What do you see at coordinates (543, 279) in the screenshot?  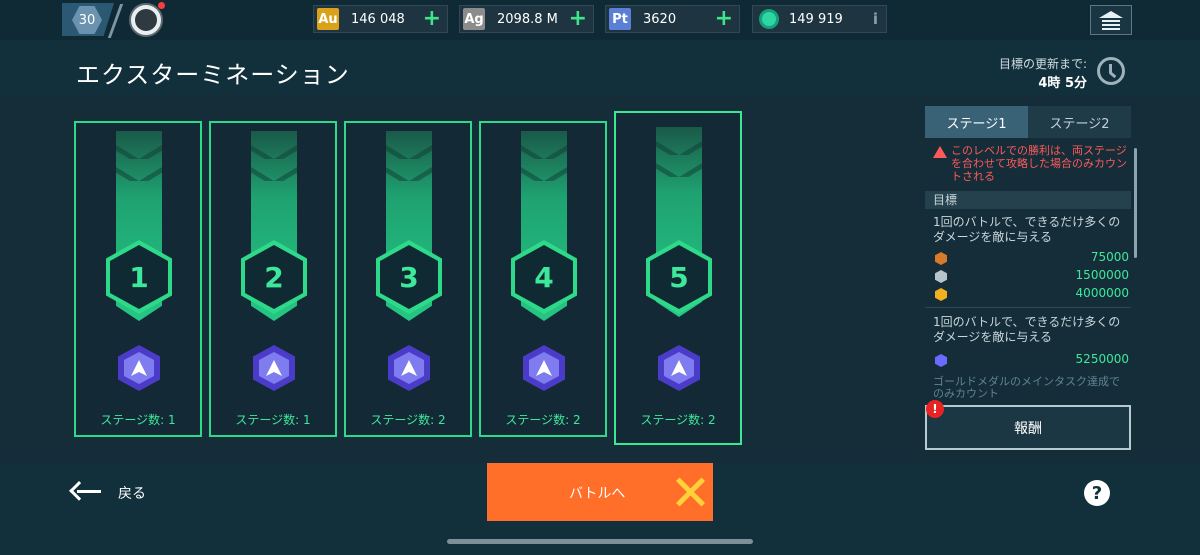 I see `stage-card-4: 4 ステージ数: 2` at bounding box center [543, 279].